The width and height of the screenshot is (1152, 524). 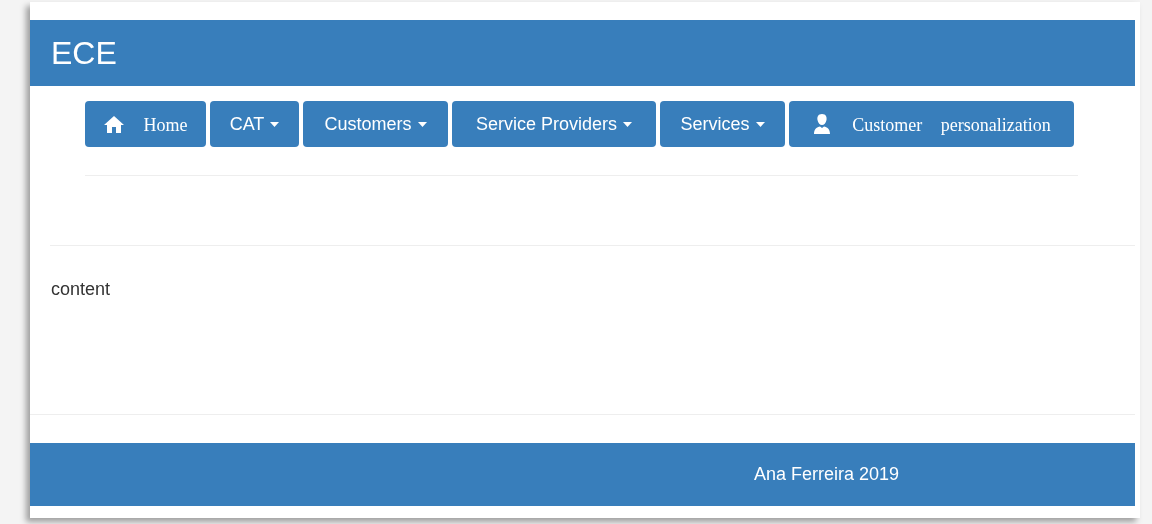 I want to click on site-title: ECE, so click(x=84, y=53).